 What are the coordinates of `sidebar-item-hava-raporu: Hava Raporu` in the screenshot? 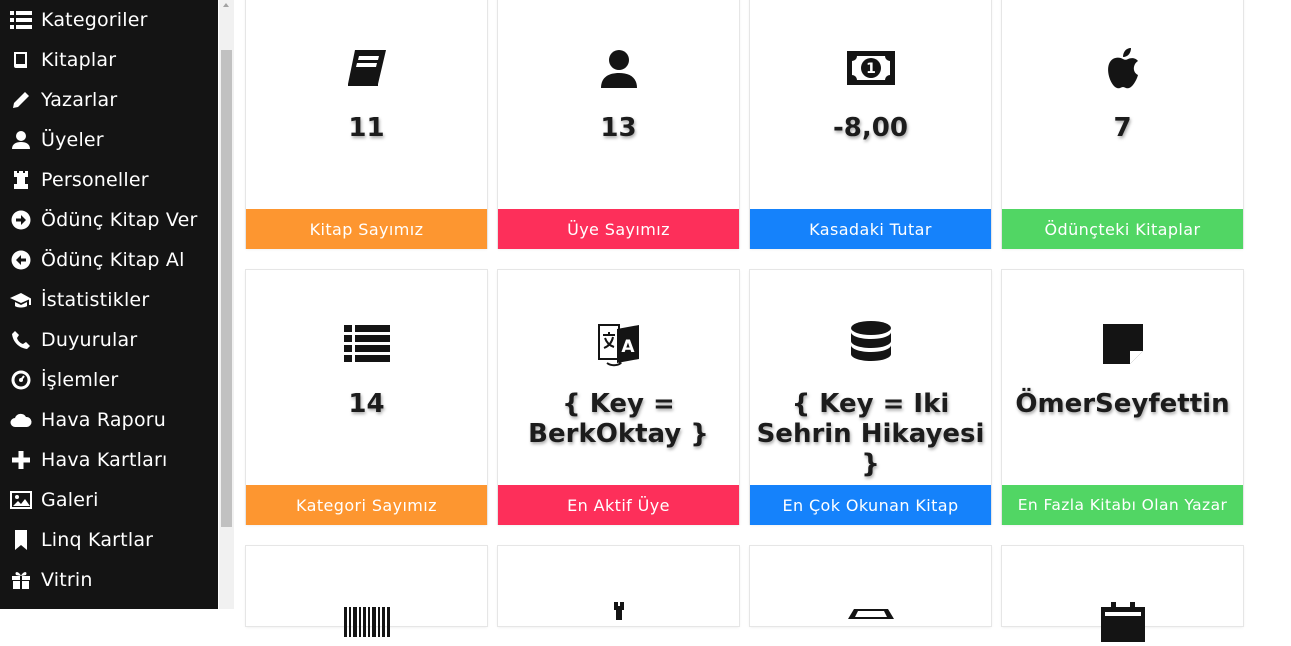 It's located at (109, 420).